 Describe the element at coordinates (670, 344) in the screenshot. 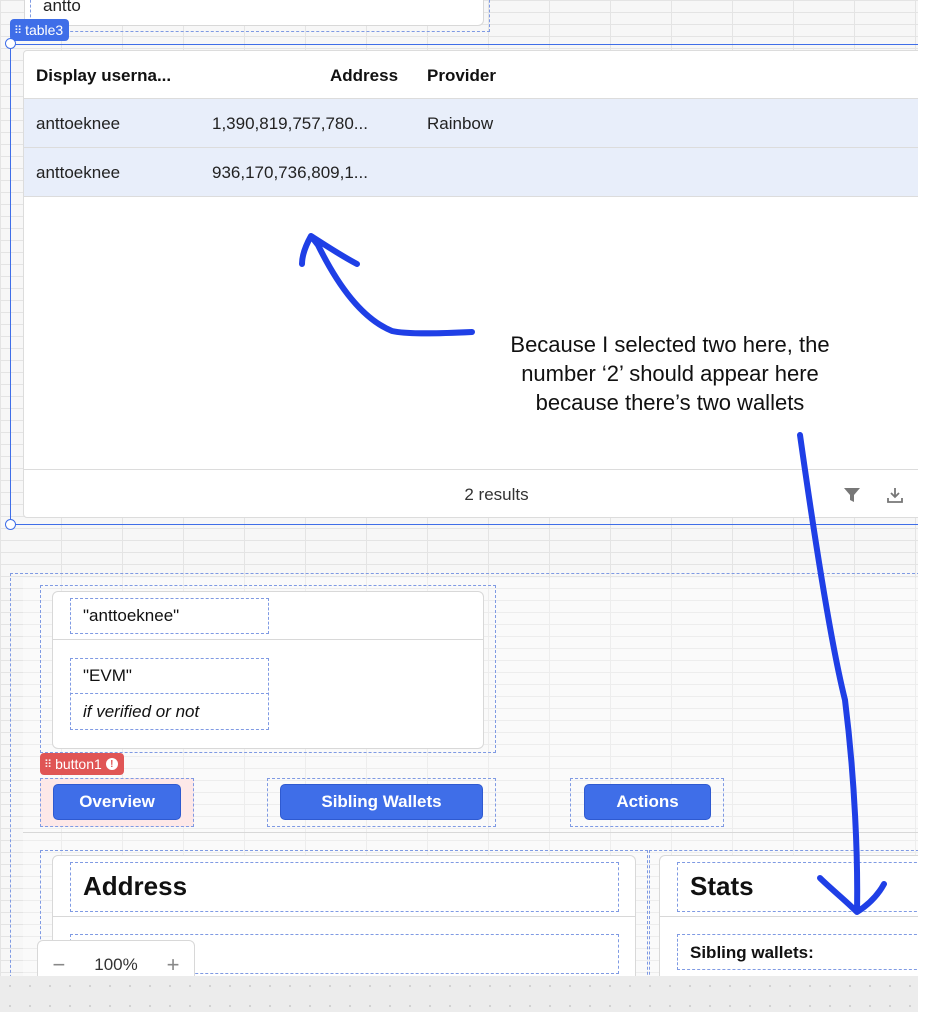

I see `annotation-line: Because I selected two here, the` at that location.